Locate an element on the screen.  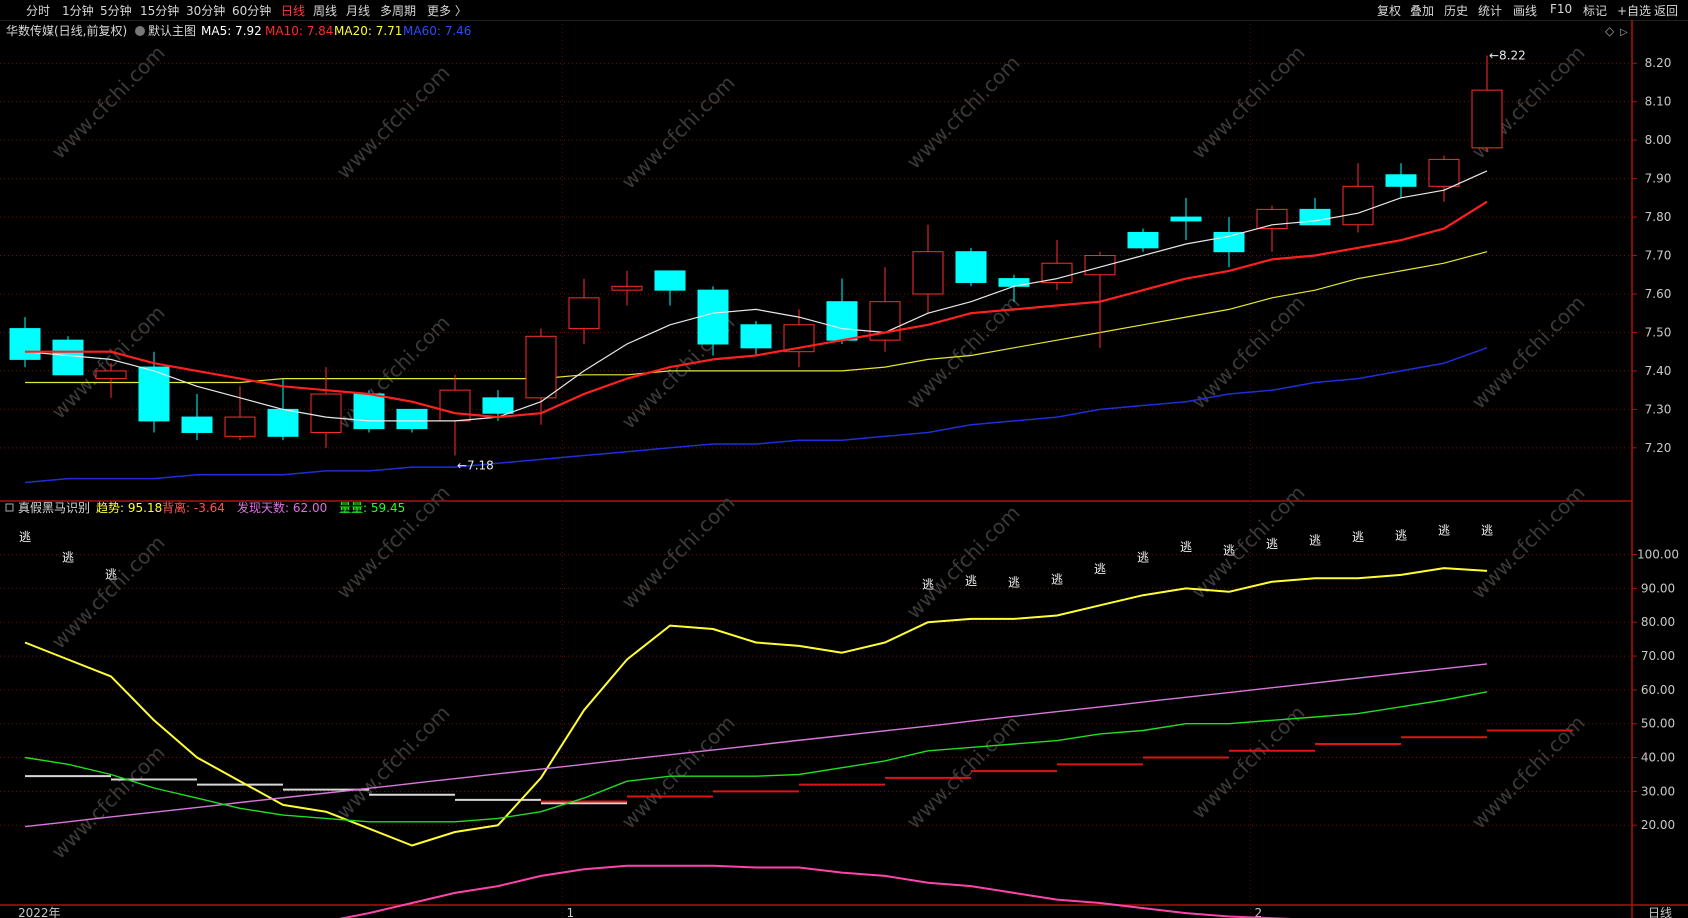
watermark-text-13: www.cfchi.com is located at coordinates (393, 542).